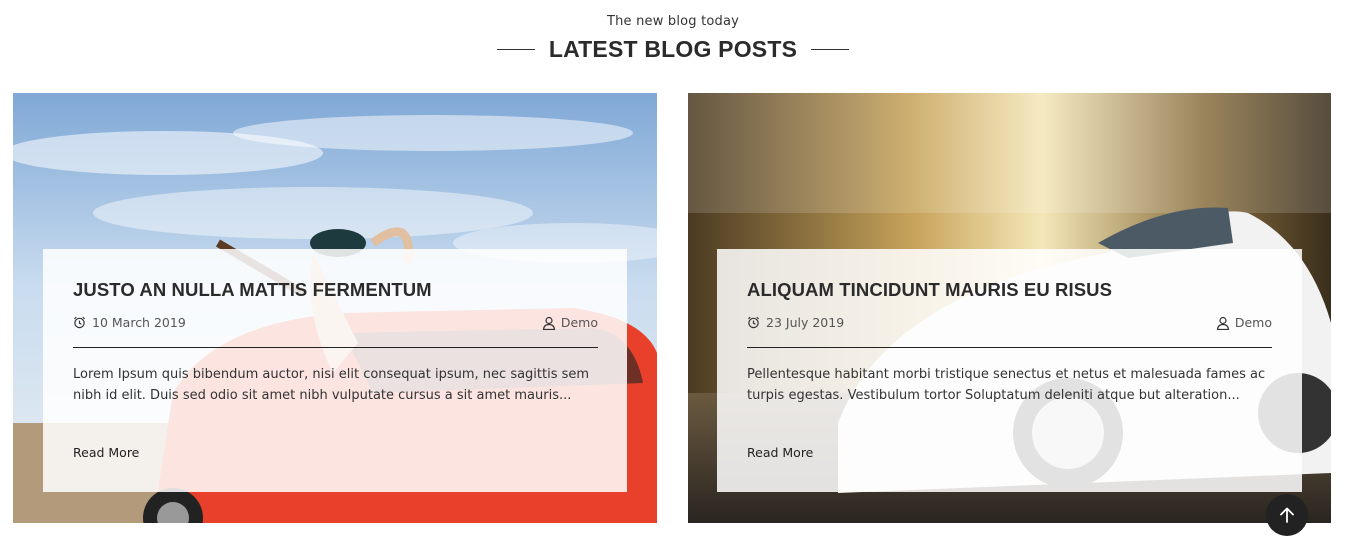  Describe the element at coordinates (515, 49) in the screenshot. I see `title-left-rule` at that location.